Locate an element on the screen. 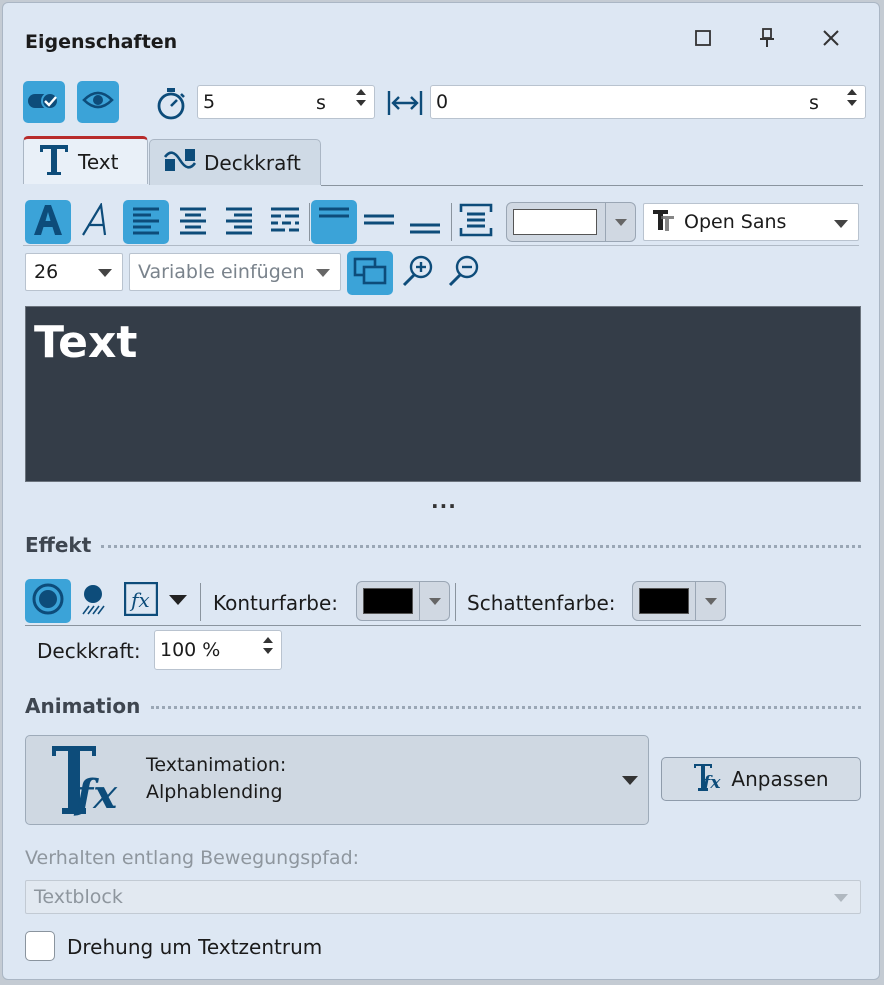 This screenshot has width=884, height=985. eye-icon is located at coordinates (98, 102).